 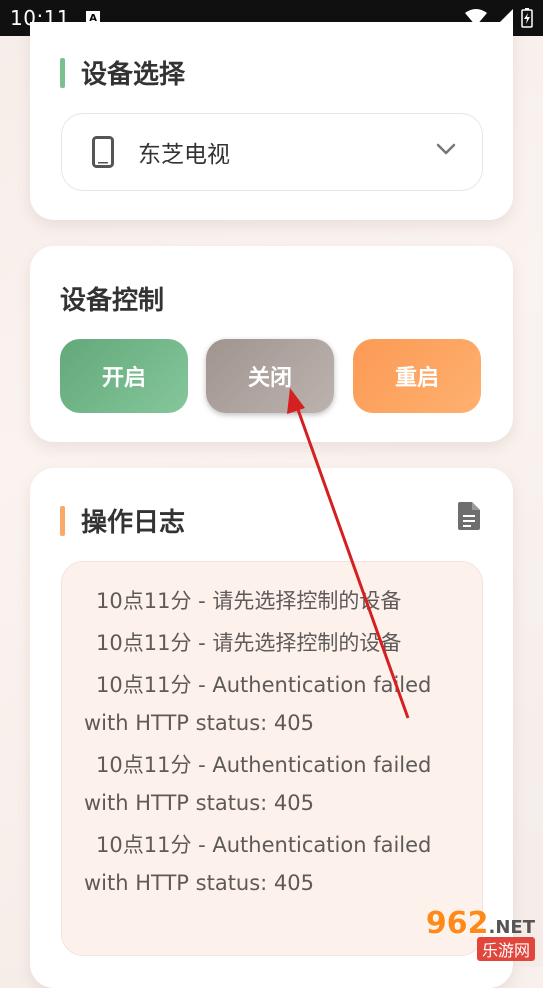 What do you see at coordinates (133, 523) in the screenshot?
I see `operation-log-title: 操作日志` at bounding box center [133, 523].